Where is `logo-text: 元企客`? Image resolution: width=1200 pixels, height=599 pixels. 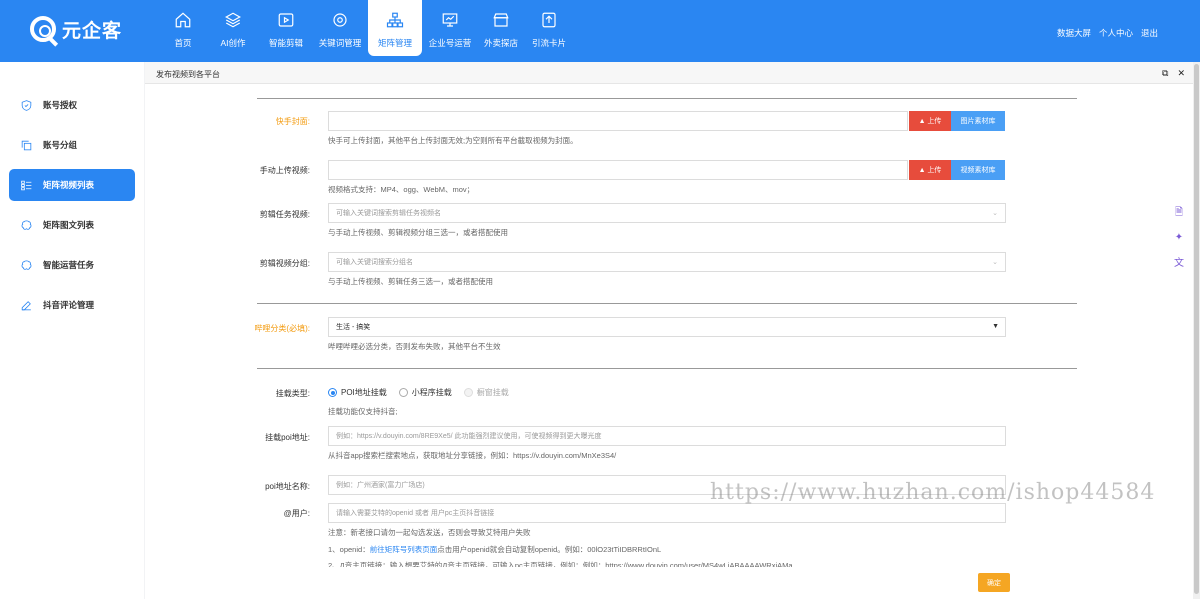 logo-text: 元企客 is located at coordinates (92, 31).